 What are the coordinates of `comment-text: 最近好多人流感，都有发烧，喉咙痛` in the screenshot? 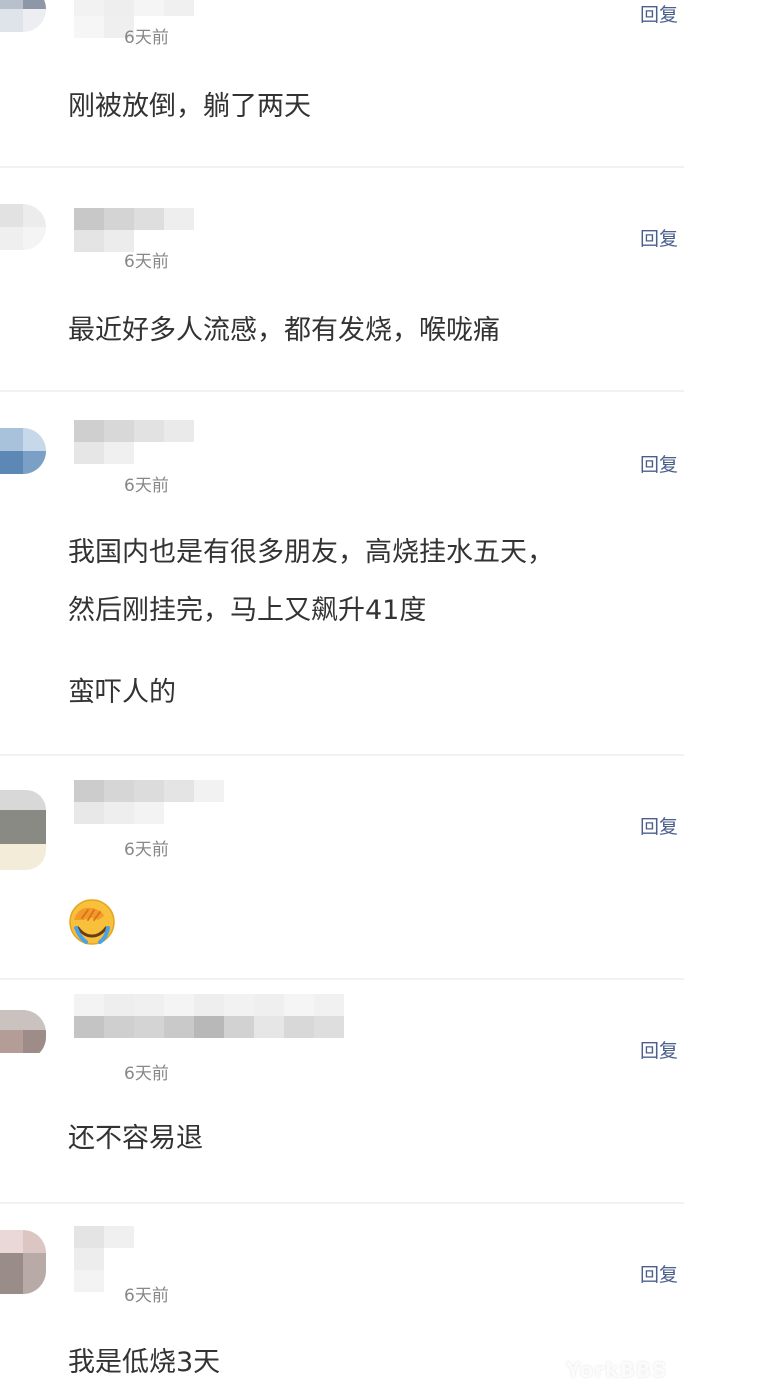 It's located at (284, 330).